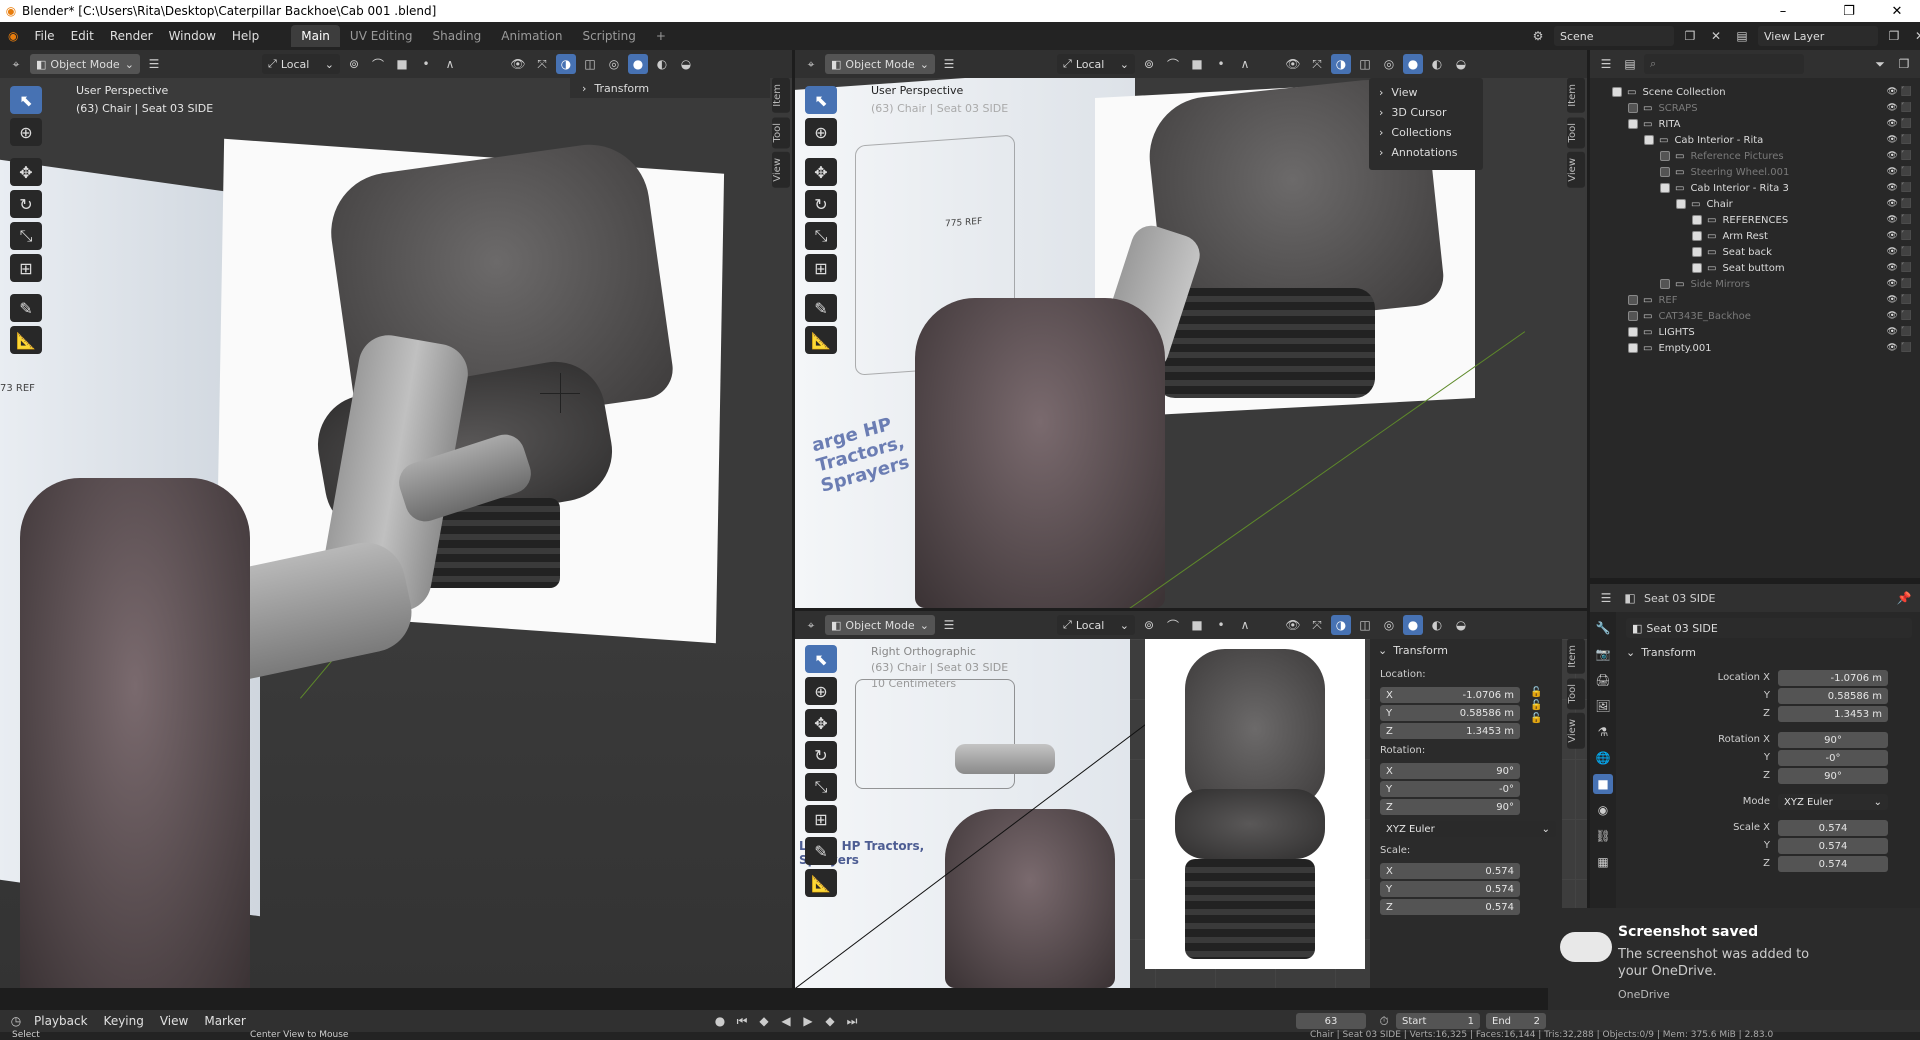 The image size is (1920, 1040). Describe the element at coordinates (82, 36) in the screenshot. I see `menu-edit: Edit` at that location.